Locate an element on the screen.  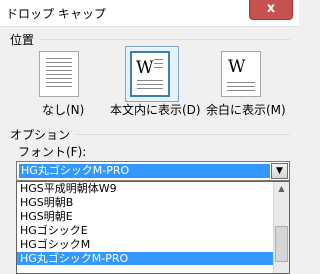
dropcap-letter-icon: W is located at coordinates (145, 68).